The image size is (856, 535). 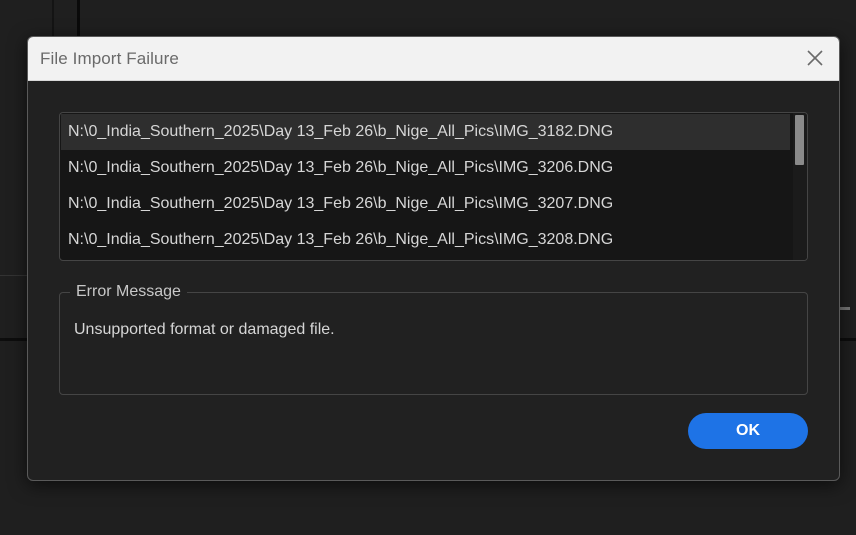 I want to click on dialog-titlebar: File Import Failure, so click(x=433, y=59).